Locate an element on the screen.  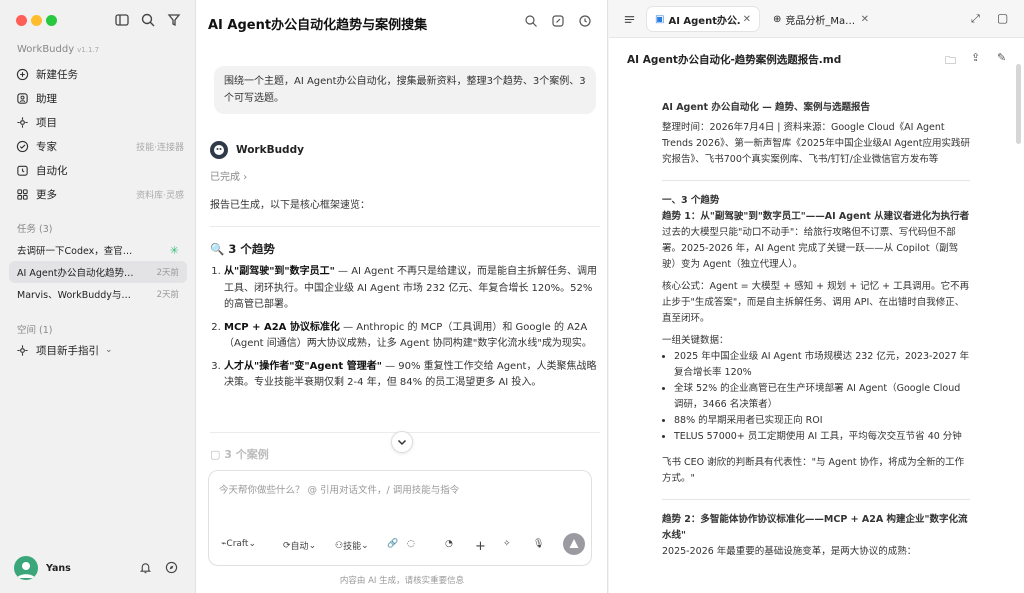
chevron-down-icon is located at coordinates (402, 442).